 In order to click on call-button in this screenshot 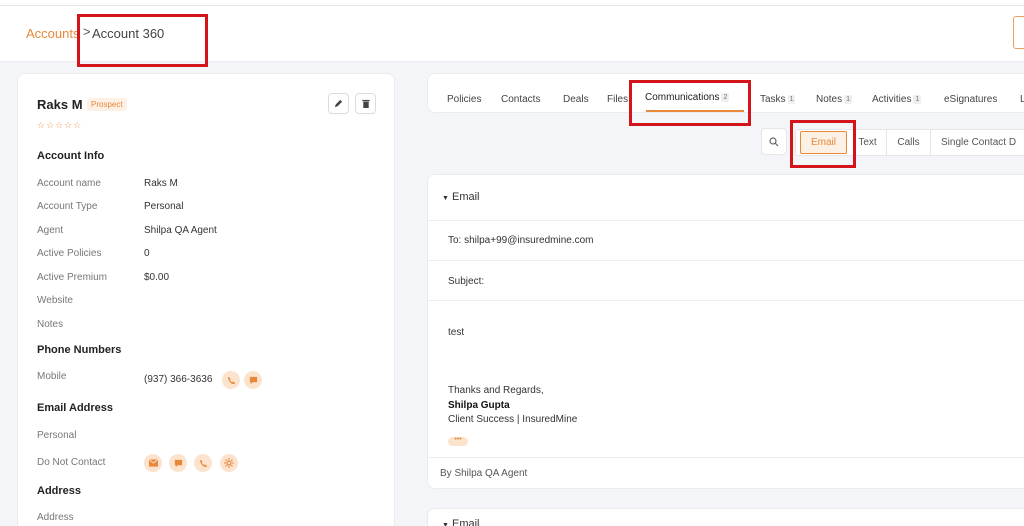, I will do `click(231, 380)`.